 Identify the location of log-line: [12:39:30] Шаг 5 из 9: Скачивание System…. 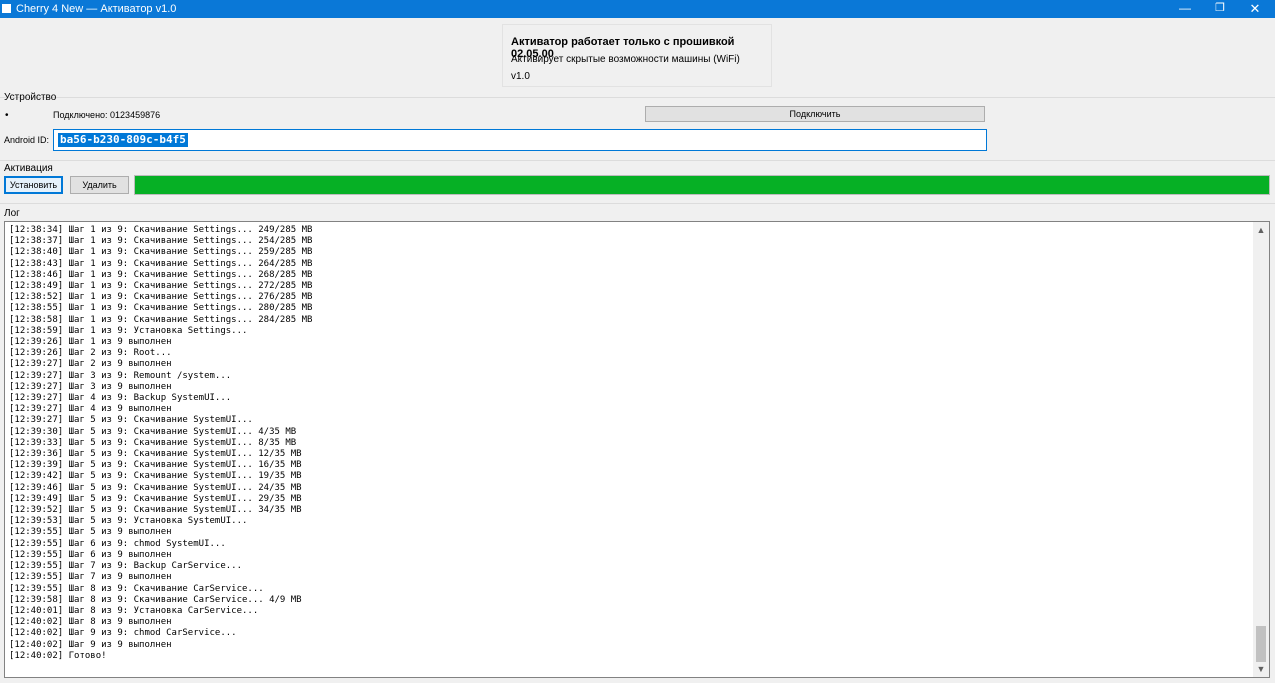
(153, 431).